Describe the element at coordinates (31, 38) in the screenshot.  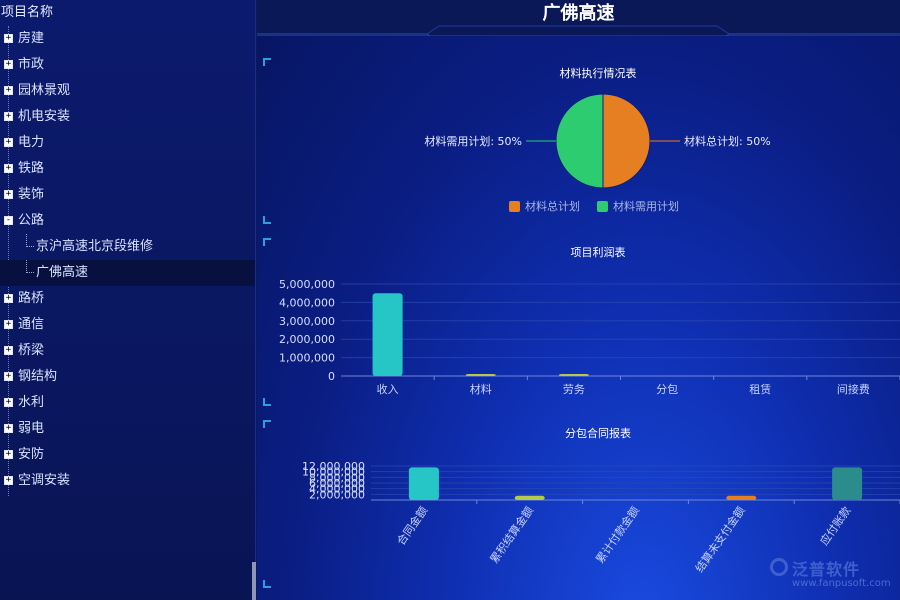
I see `tree-item-label: 房建` at that location.